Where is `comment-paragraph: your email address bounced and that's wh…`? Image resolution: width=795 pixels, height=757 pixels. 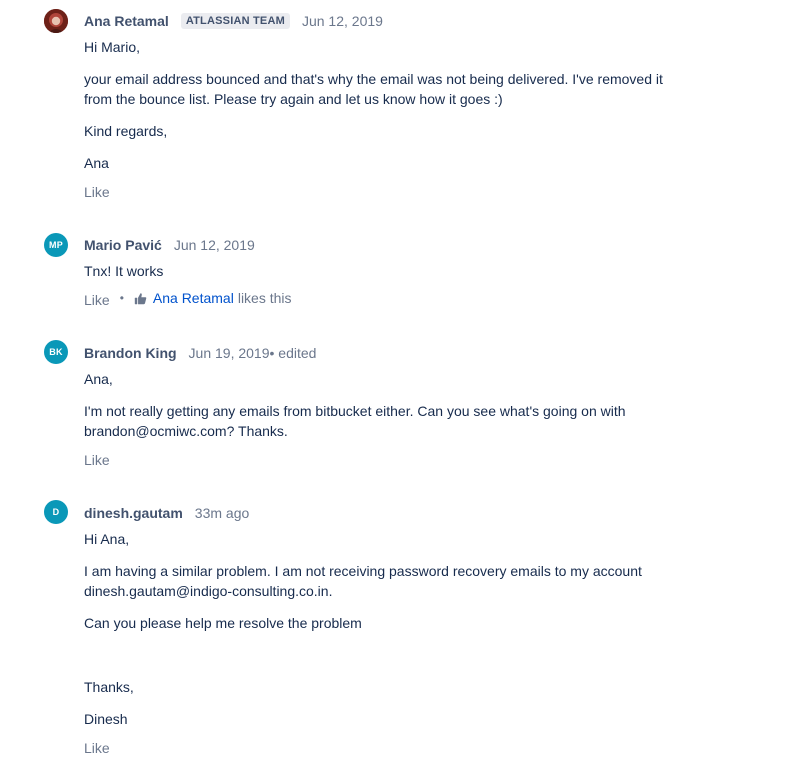
comment-paragraph: your email address bounced and that's wh… is located at coordinates (373, 89).